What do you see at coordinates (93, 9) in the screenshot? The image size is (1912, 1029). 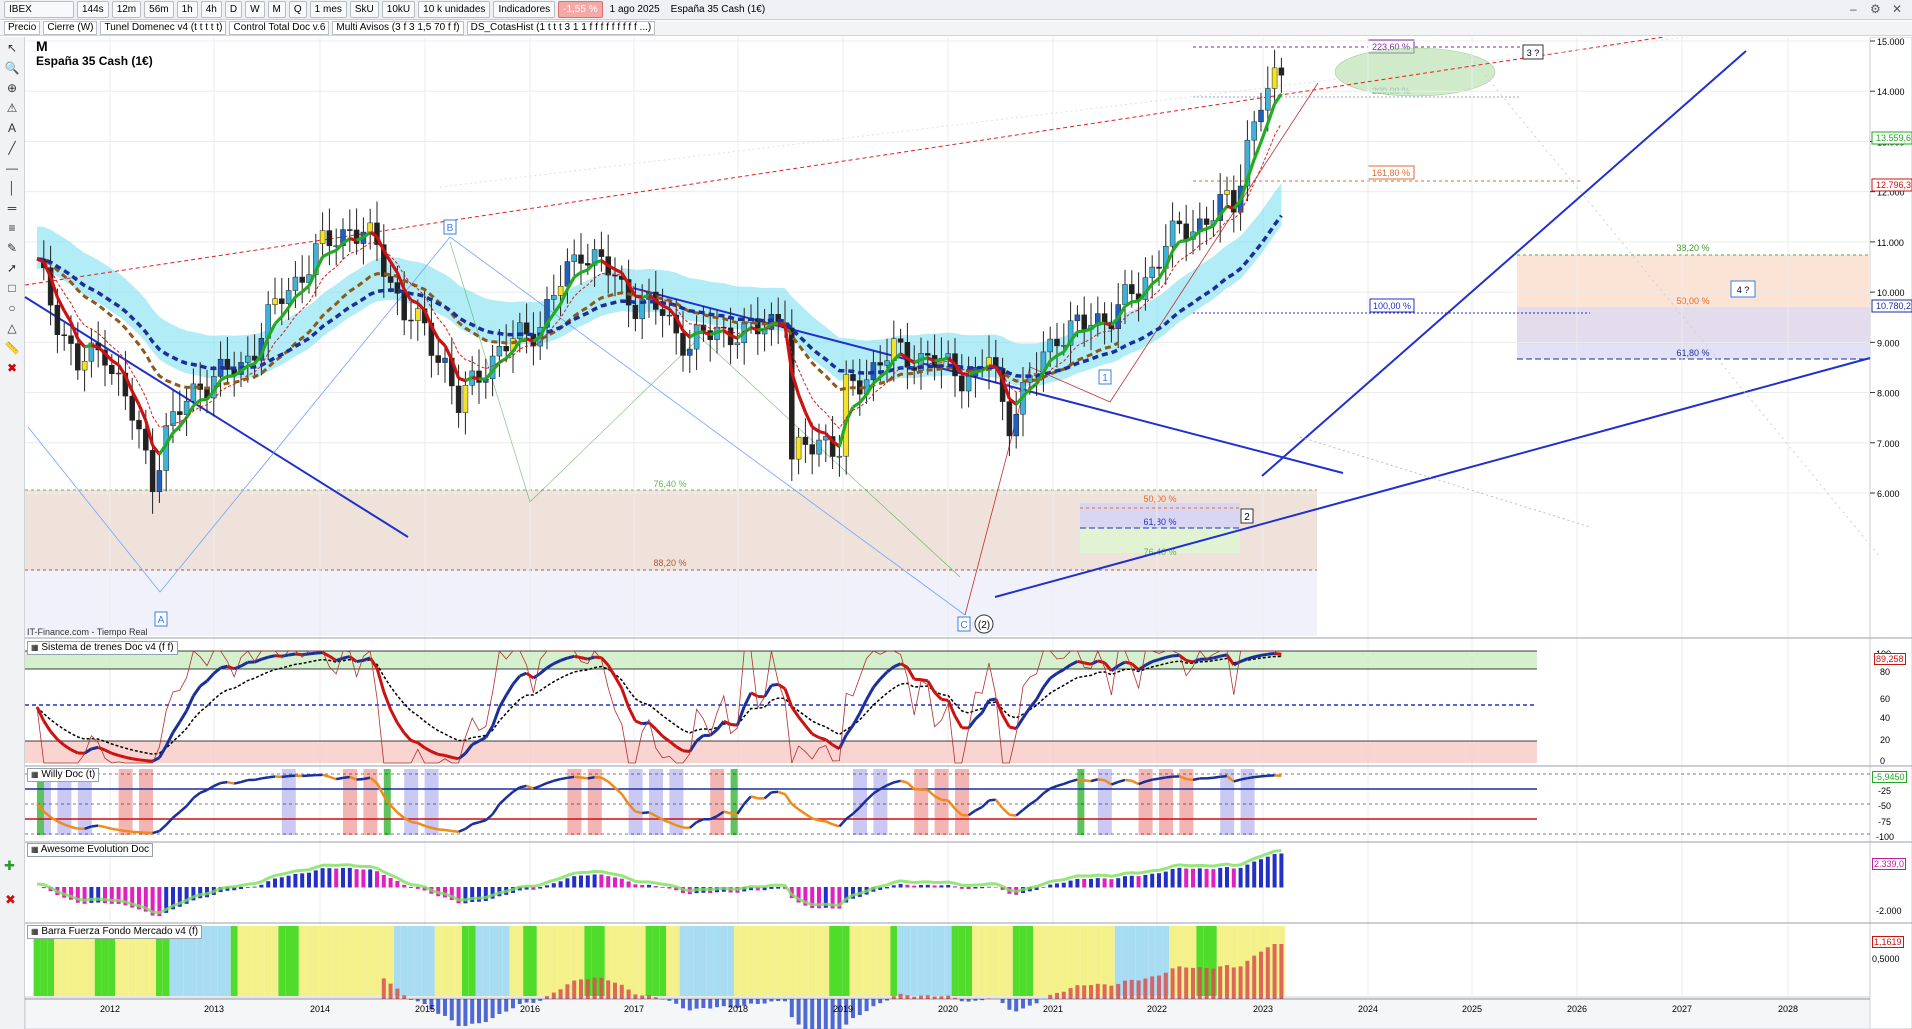 I see `timeframe-144s: 144s` at bounding box center [93, 9].